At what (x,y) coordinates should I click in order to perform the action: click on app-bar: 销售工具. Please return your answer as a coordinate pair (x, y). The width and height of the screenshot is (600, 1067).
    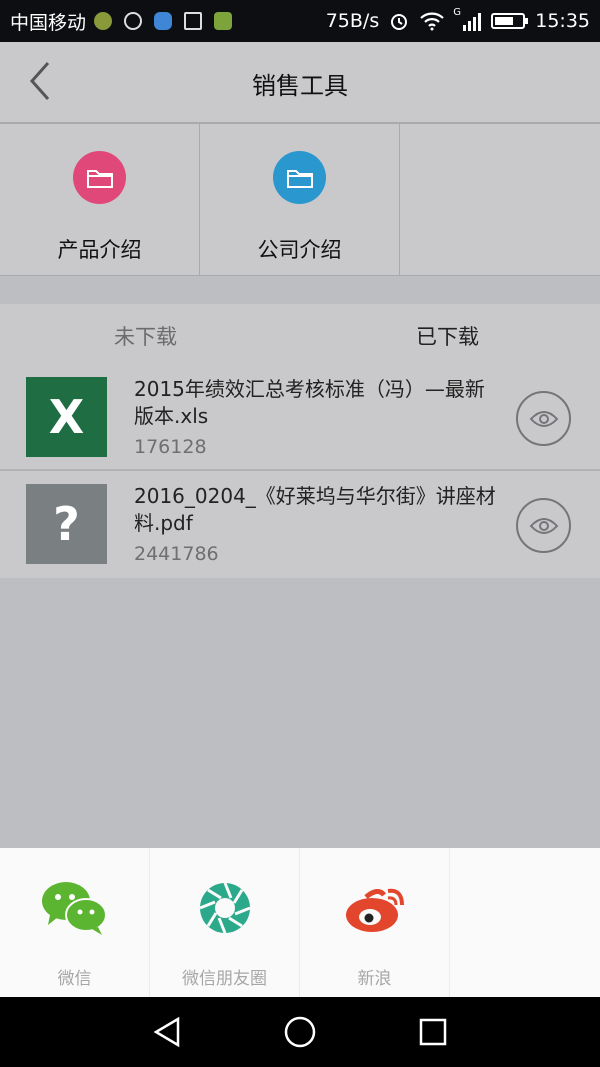
    Looking at the image, I should click on (300, 83).